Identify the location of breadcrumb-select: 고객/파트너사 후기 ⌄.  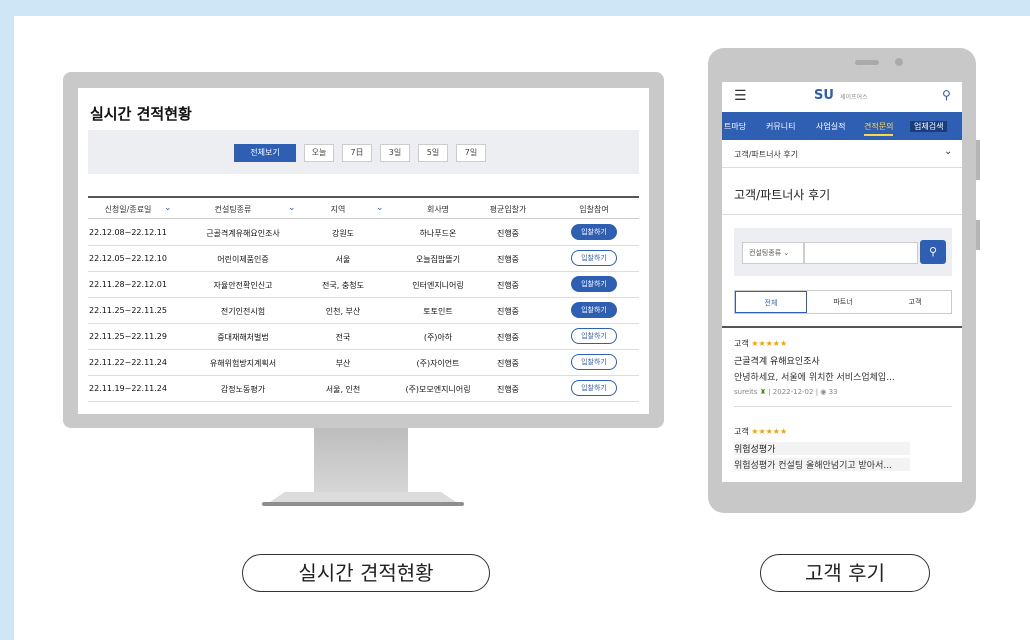
(842, 154).